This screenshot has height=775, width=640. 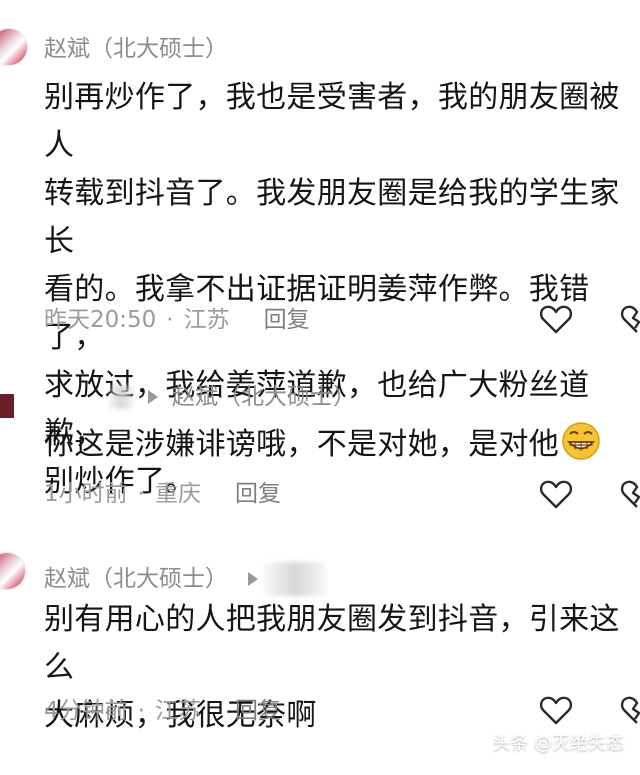 I want to click on watermark: 头条 @灭绝失态, so click(x=558, y=743).